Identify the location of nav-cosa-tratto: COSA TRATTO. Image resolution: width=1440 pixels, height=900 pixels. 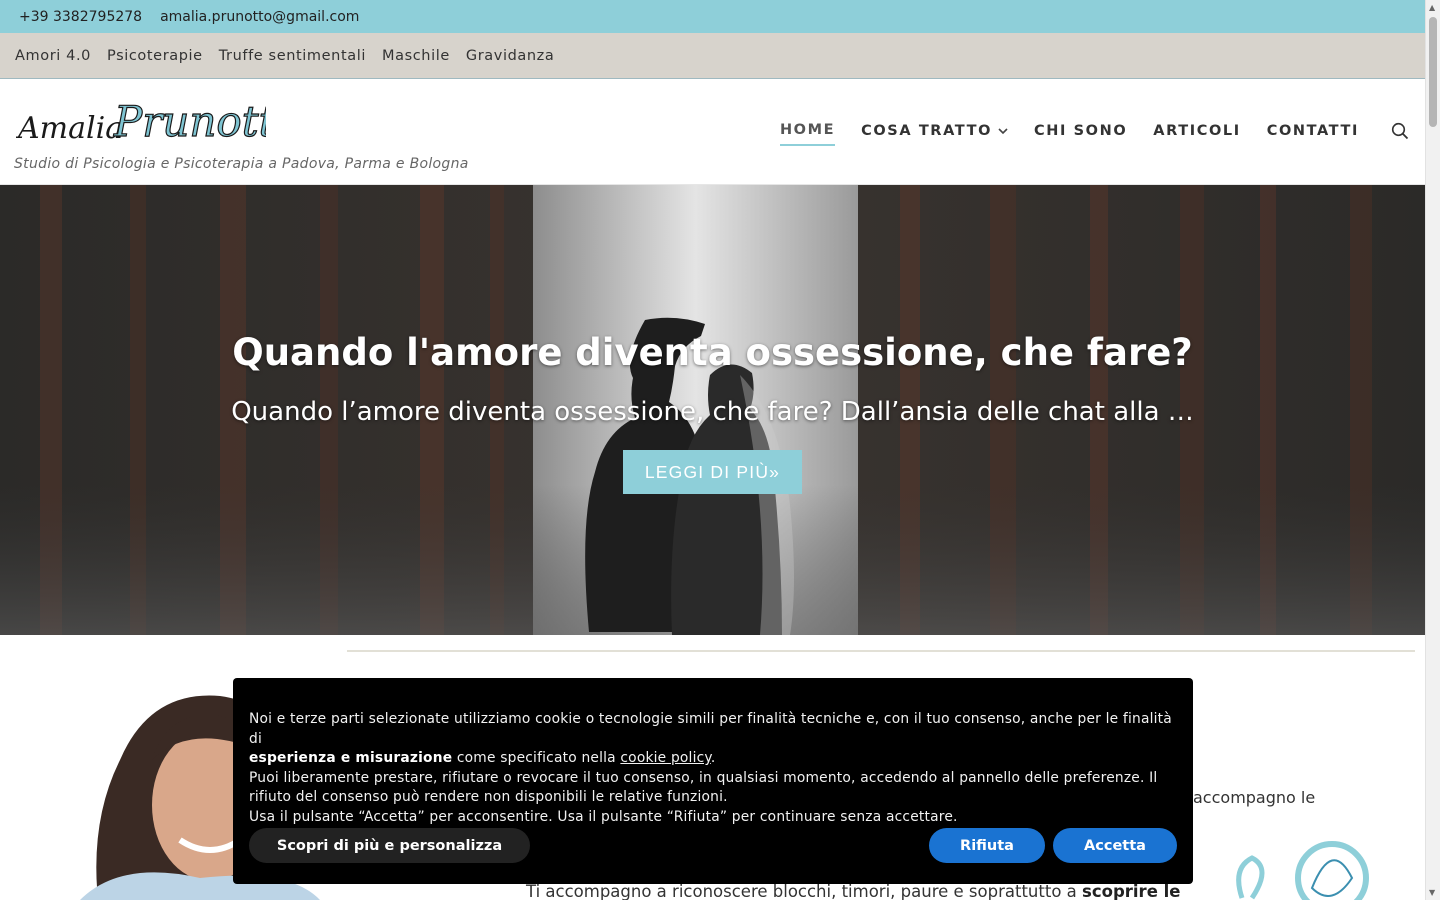
(934, 134).